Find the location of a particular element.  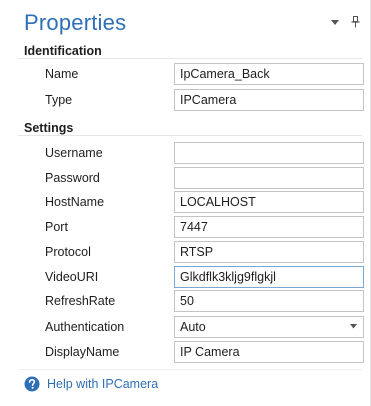

help-link: Help with IPCamera is located at coordinates (91, 384).